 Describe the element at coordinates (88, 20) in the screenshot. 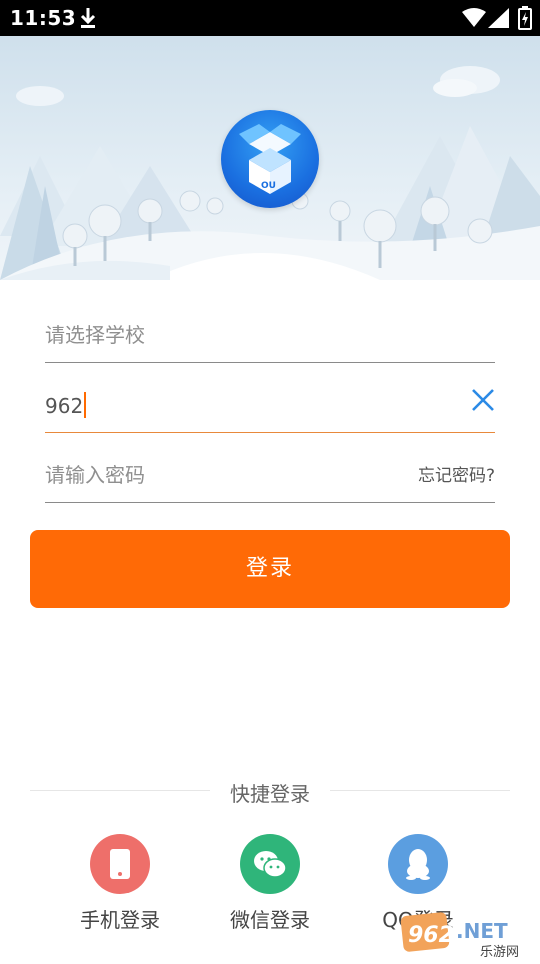

I see `download-icon` at that location.